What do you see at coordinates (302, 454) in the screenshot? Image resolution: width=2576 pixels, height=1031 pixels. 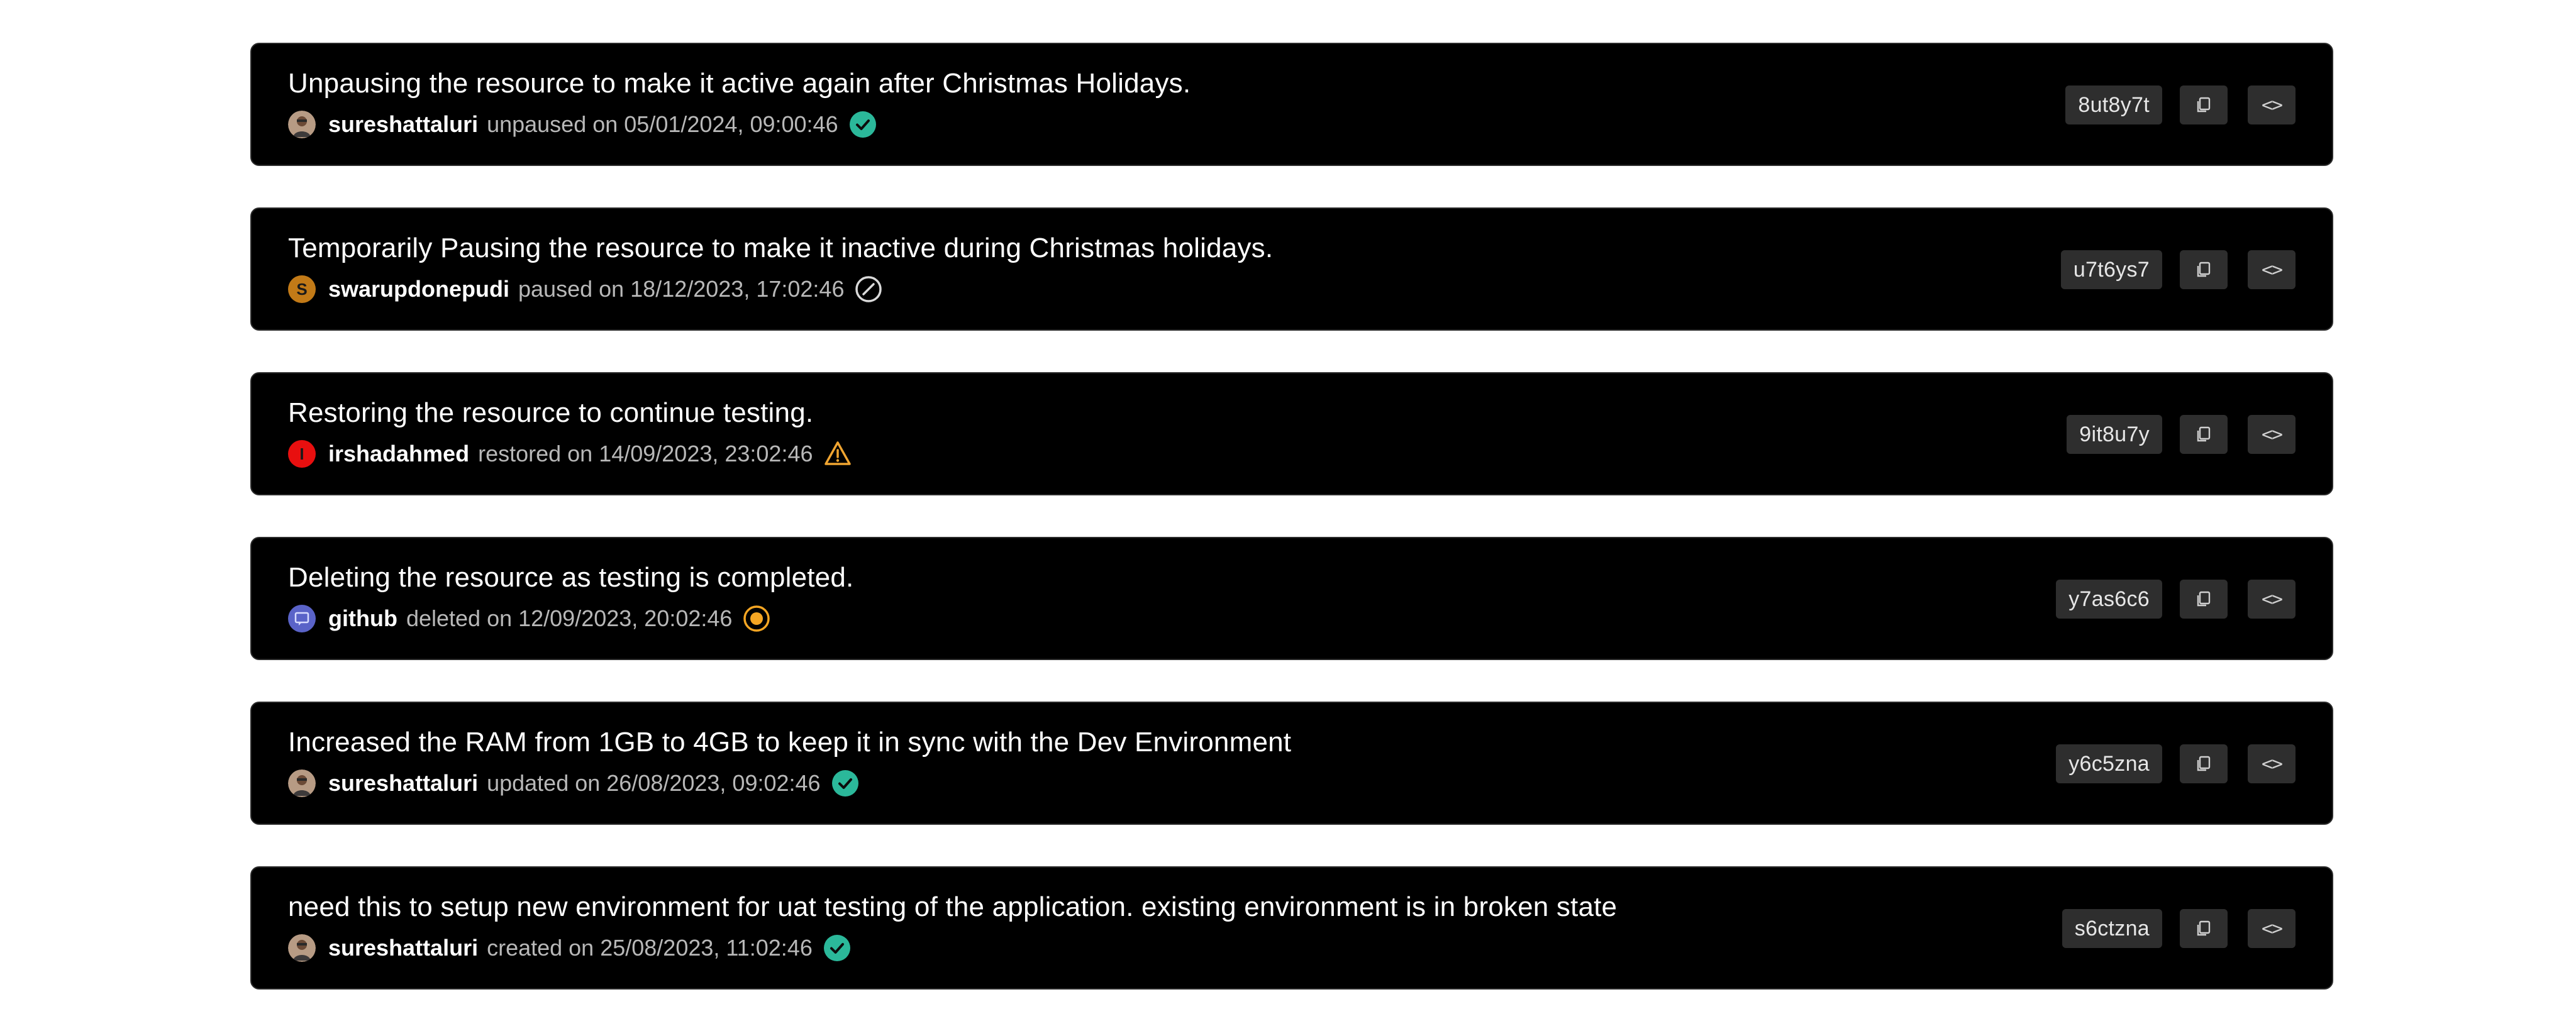 I see `avatar: I` at bounding box center [302, 454].